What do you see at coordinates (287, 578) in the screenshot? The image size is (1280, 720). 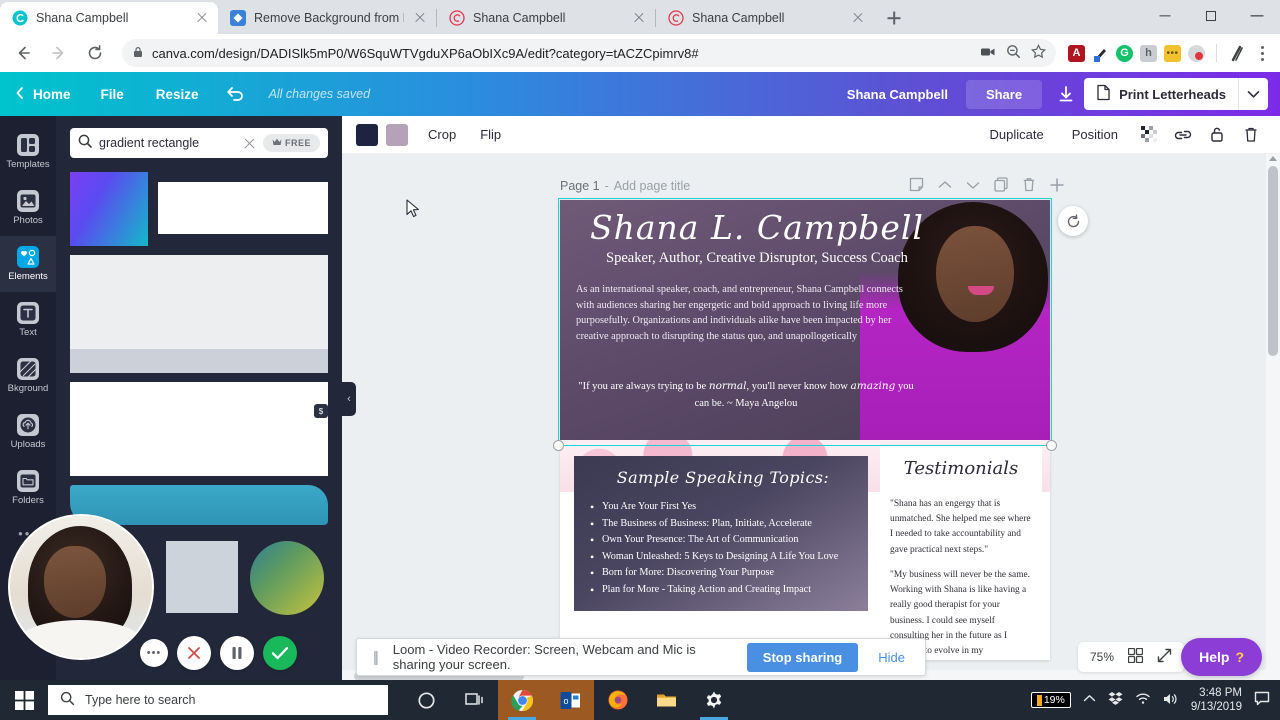 I see `result-gradient-circle` at bounding box center [287, 578].